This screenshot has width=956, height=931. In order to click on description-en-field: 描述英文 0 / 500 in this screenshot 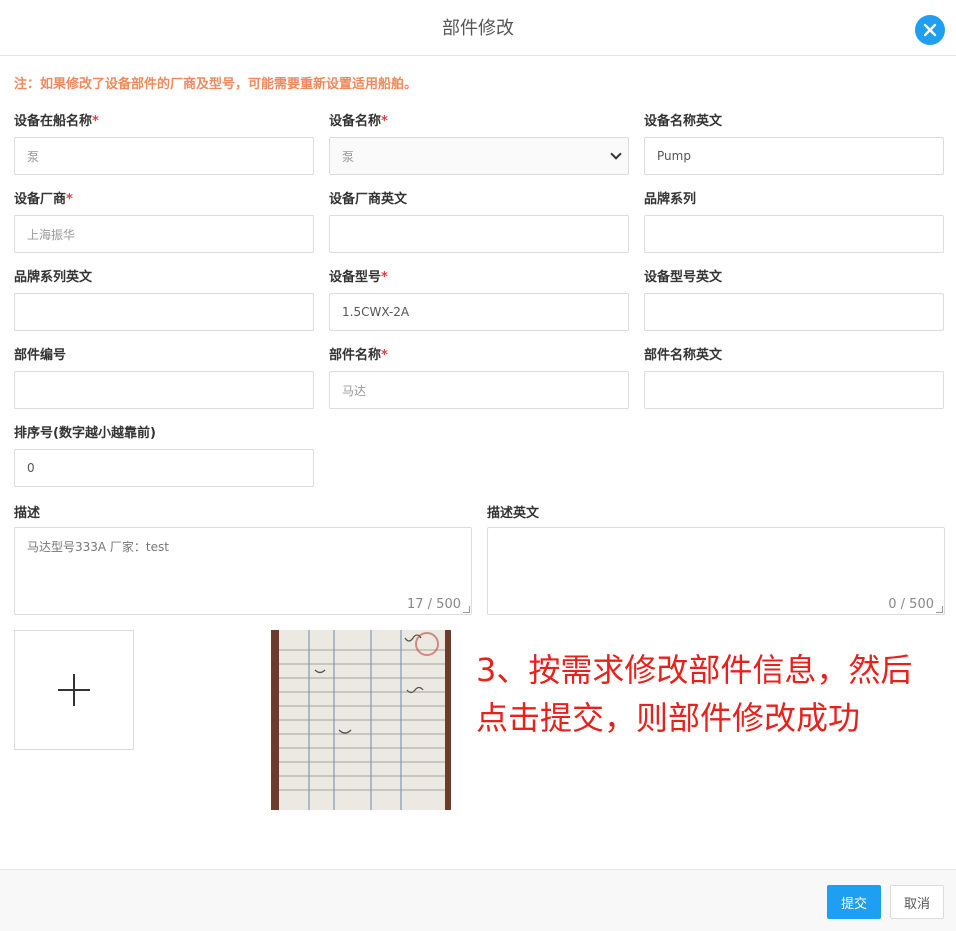, I will do `click(716, 560)`.